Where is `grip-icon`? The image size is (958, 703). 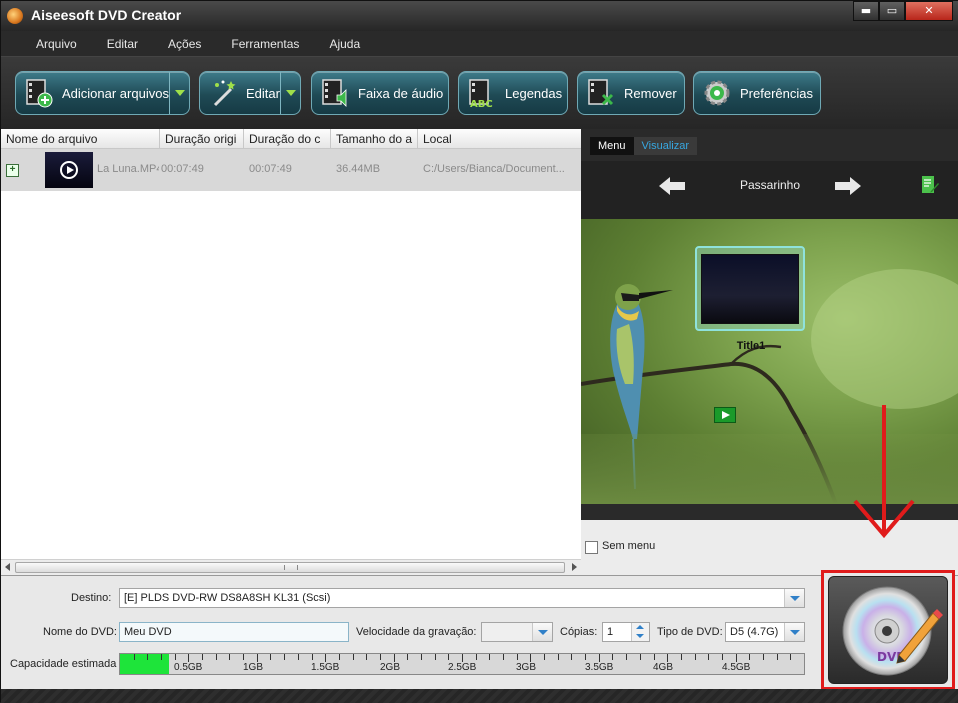 grip-icon is located at coordinates (291, 567).